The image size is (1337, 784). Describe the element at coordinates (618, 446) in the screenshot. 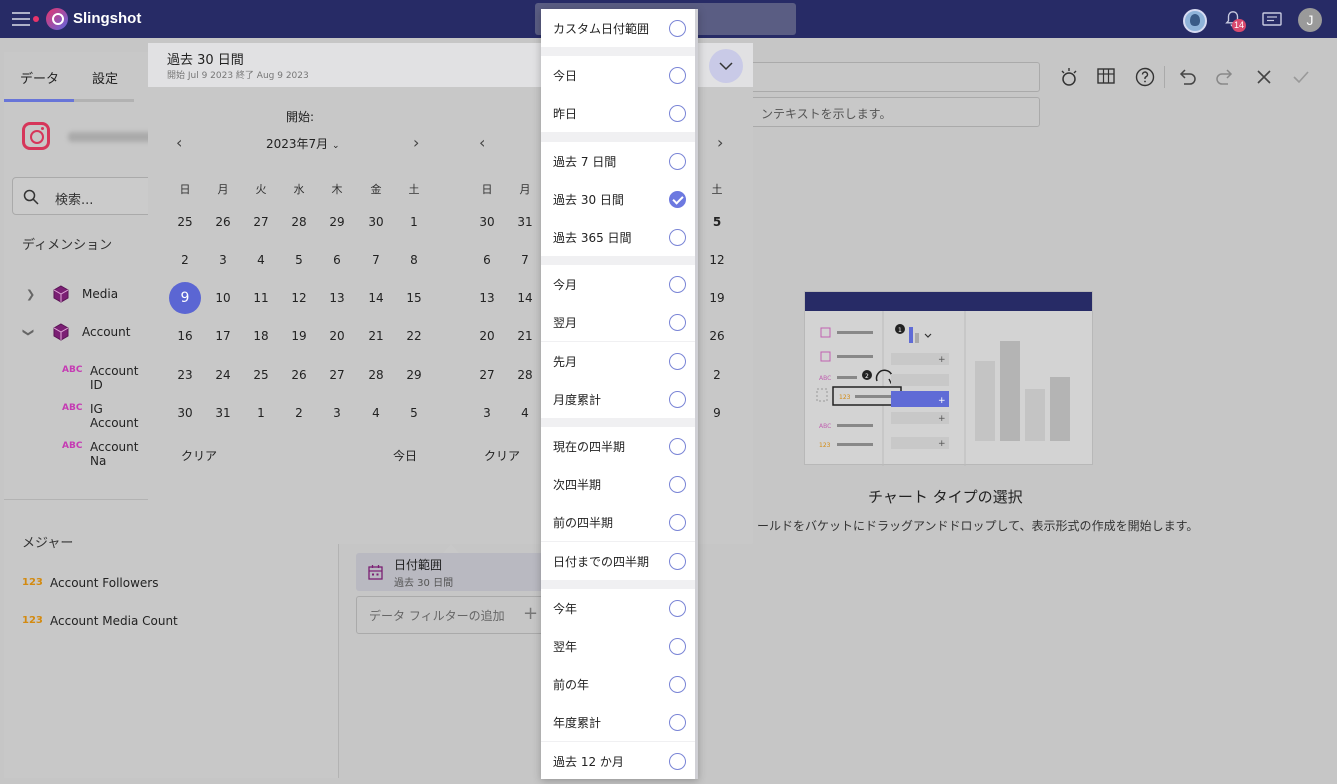

I see `preset-option: 現在の四半期` at that location.